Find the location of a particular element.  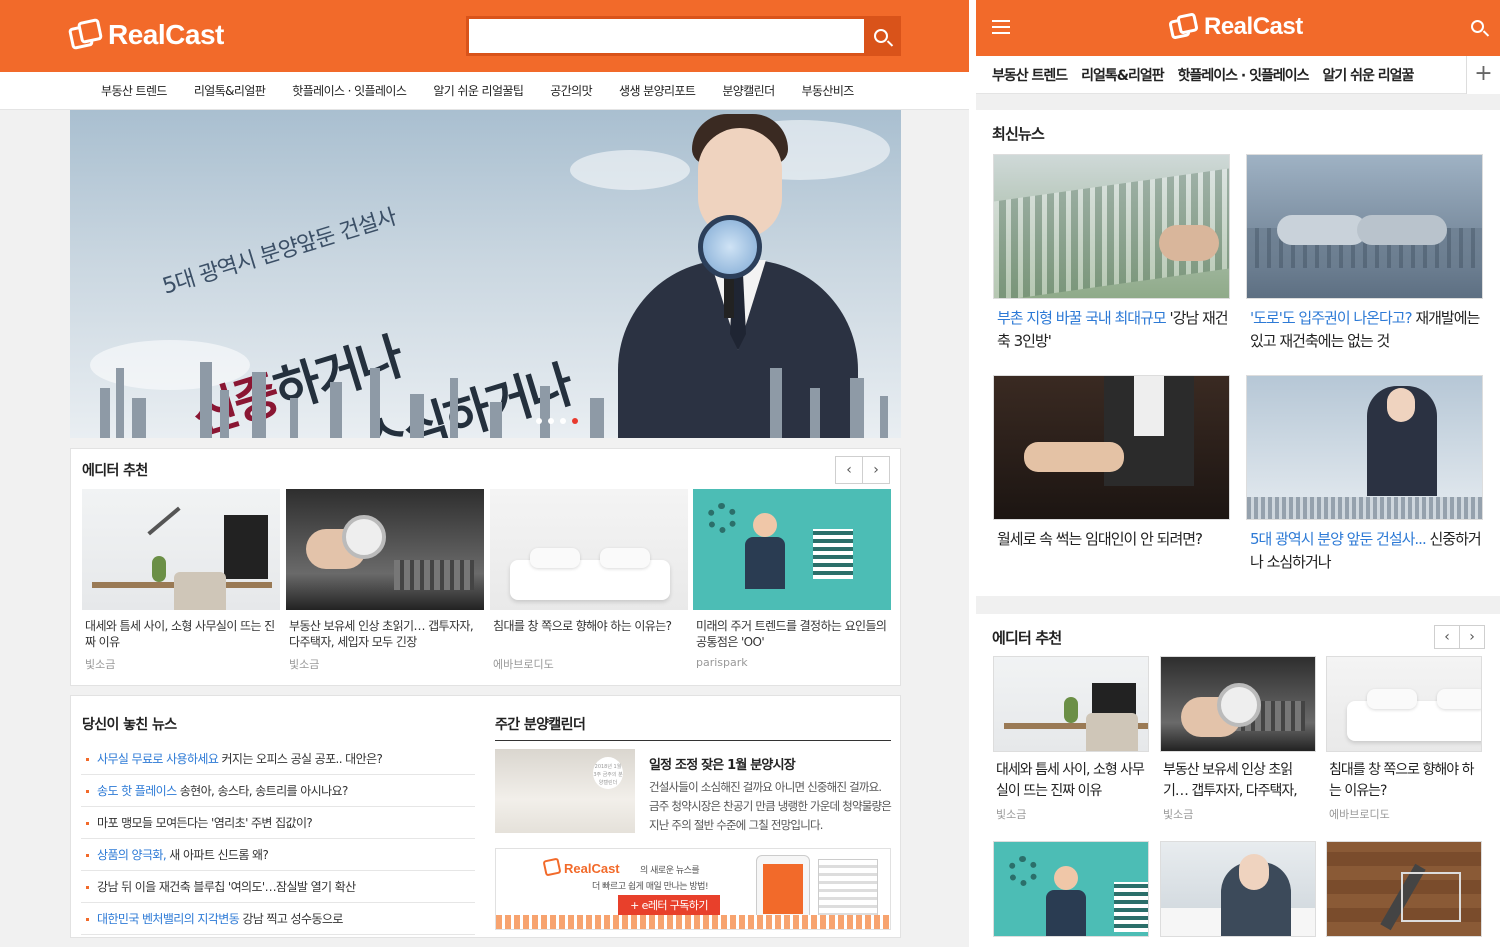

weekly-calendar-title: 주간 분양캘린더 is located at coordinates (540, 725).